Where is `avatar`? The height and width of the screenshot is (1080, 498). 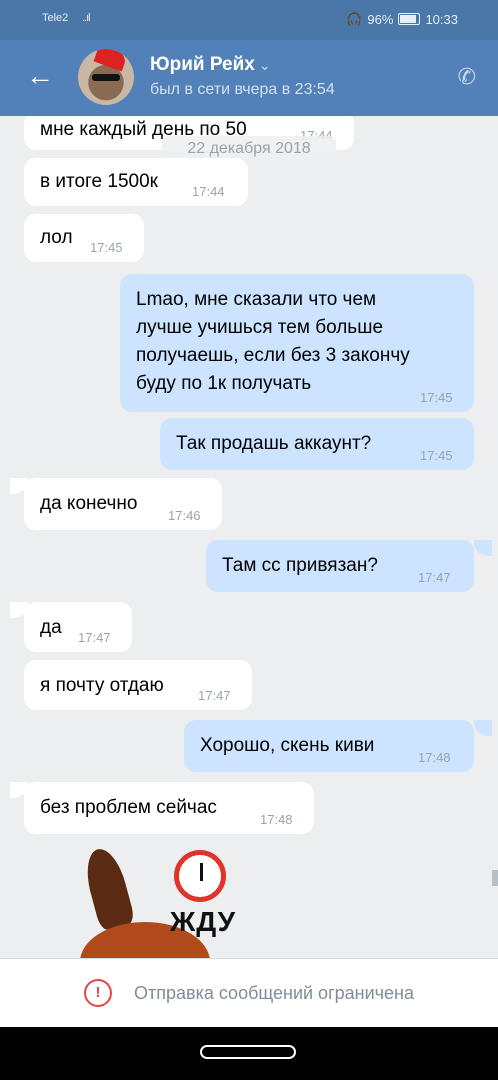 avatar is located at coordinates (106, 77).